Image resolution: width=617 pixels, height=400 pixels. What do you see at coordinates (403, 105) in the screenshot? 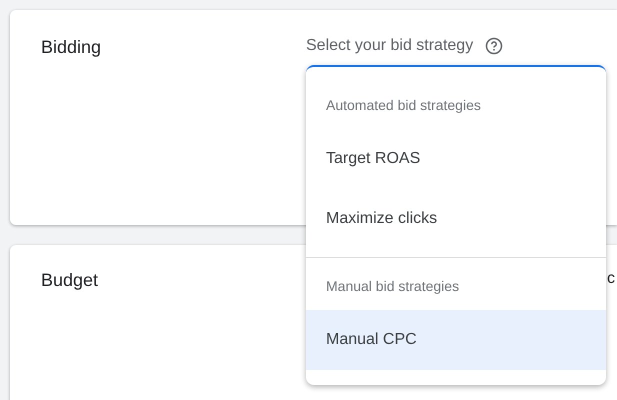
I see `group-header: Automated bid strategies` at bounding box center [403, 105].